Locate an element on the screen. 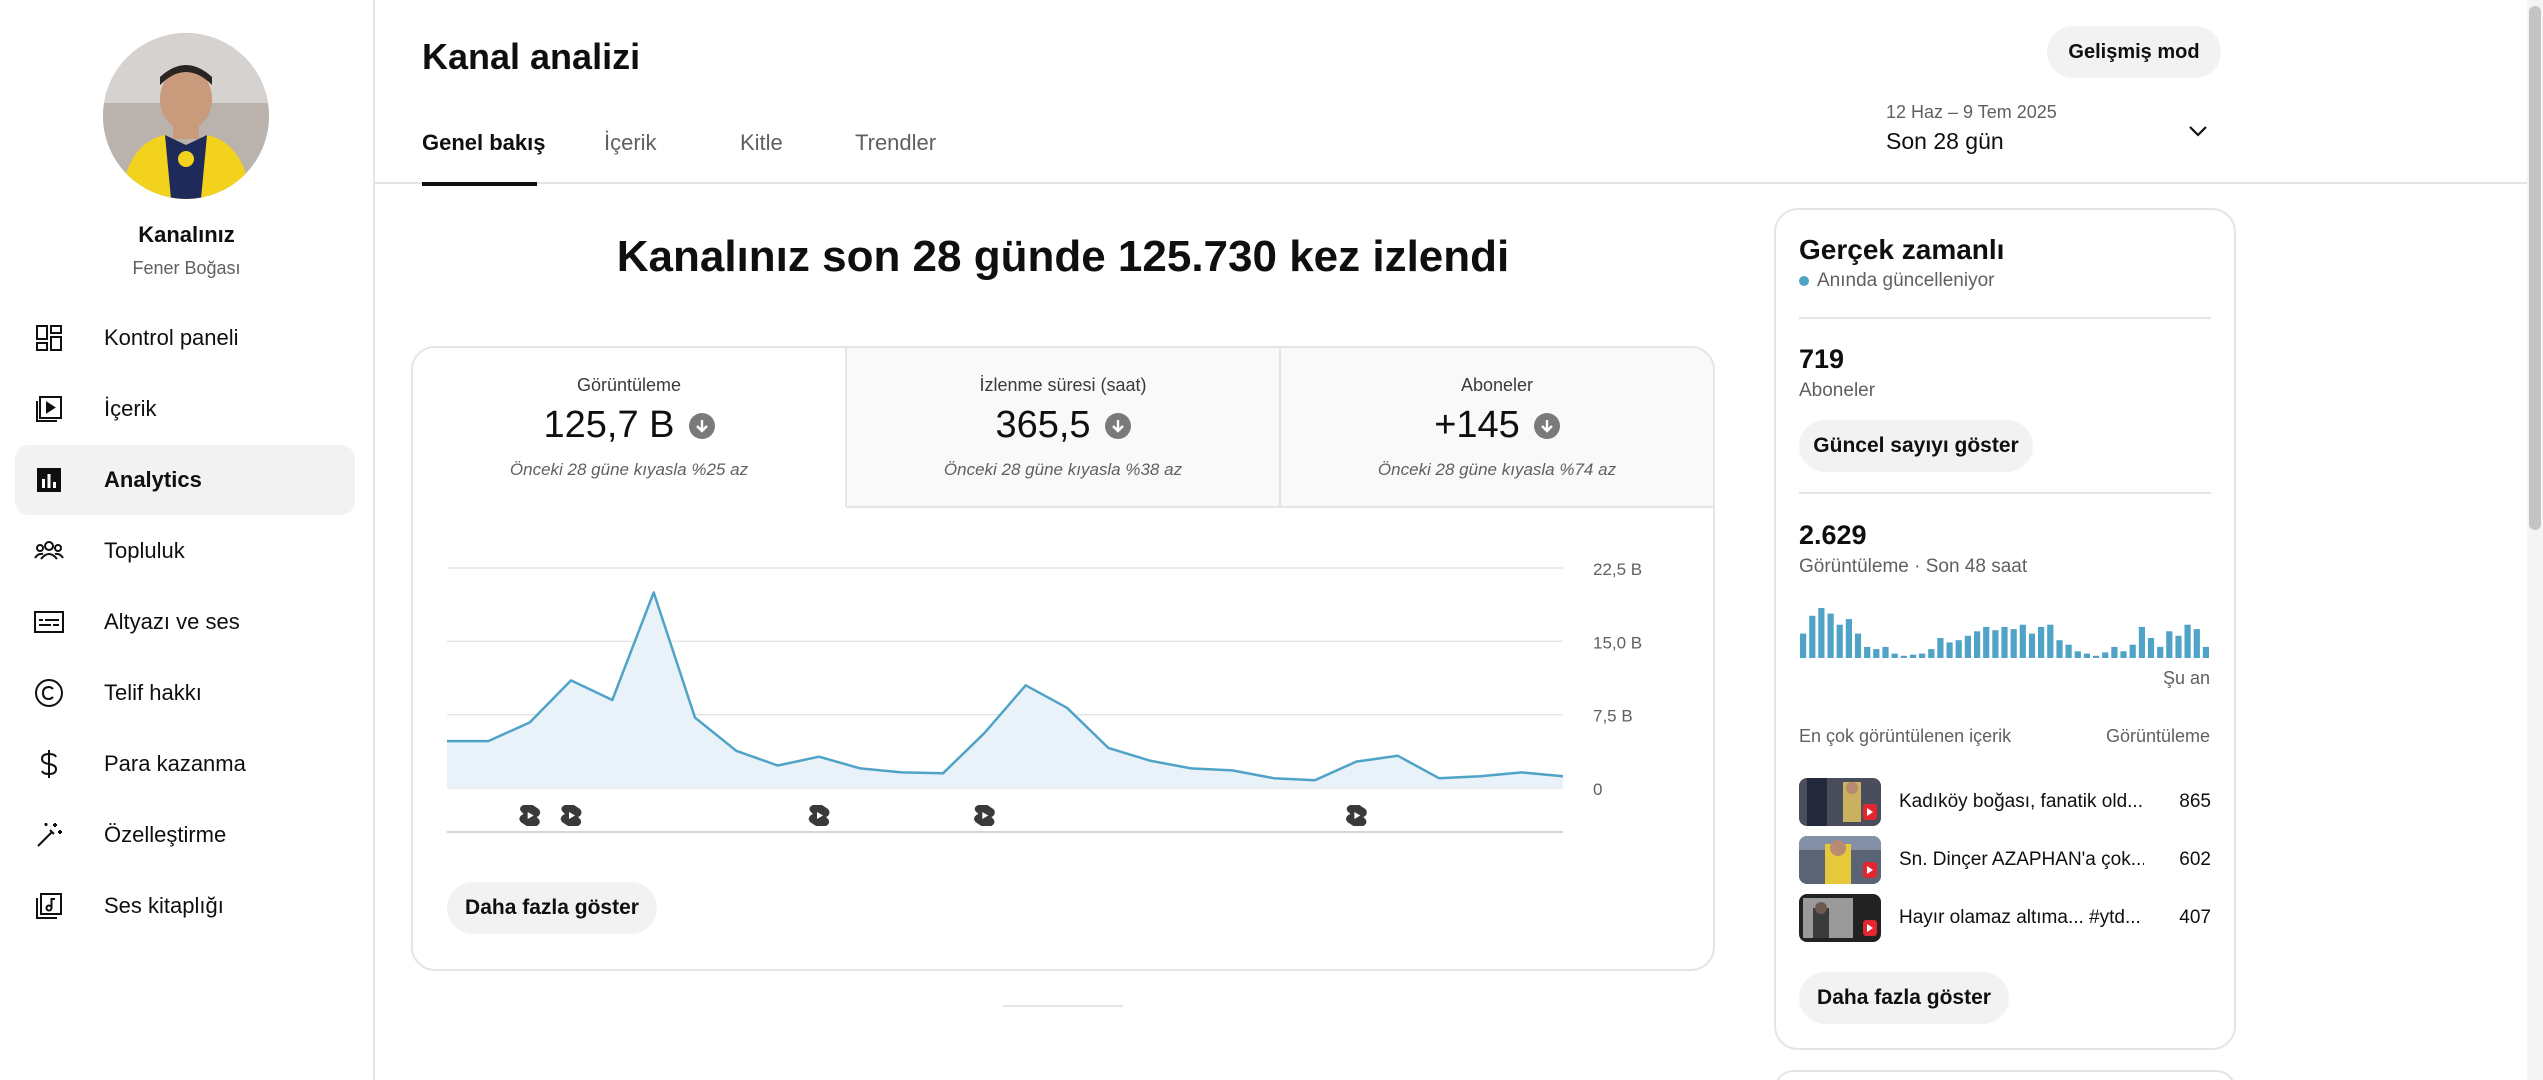 This screenshot has width=2543, height=1080. sidebar-item-customization: Özelleştirme is located at coordinates (185, 835).